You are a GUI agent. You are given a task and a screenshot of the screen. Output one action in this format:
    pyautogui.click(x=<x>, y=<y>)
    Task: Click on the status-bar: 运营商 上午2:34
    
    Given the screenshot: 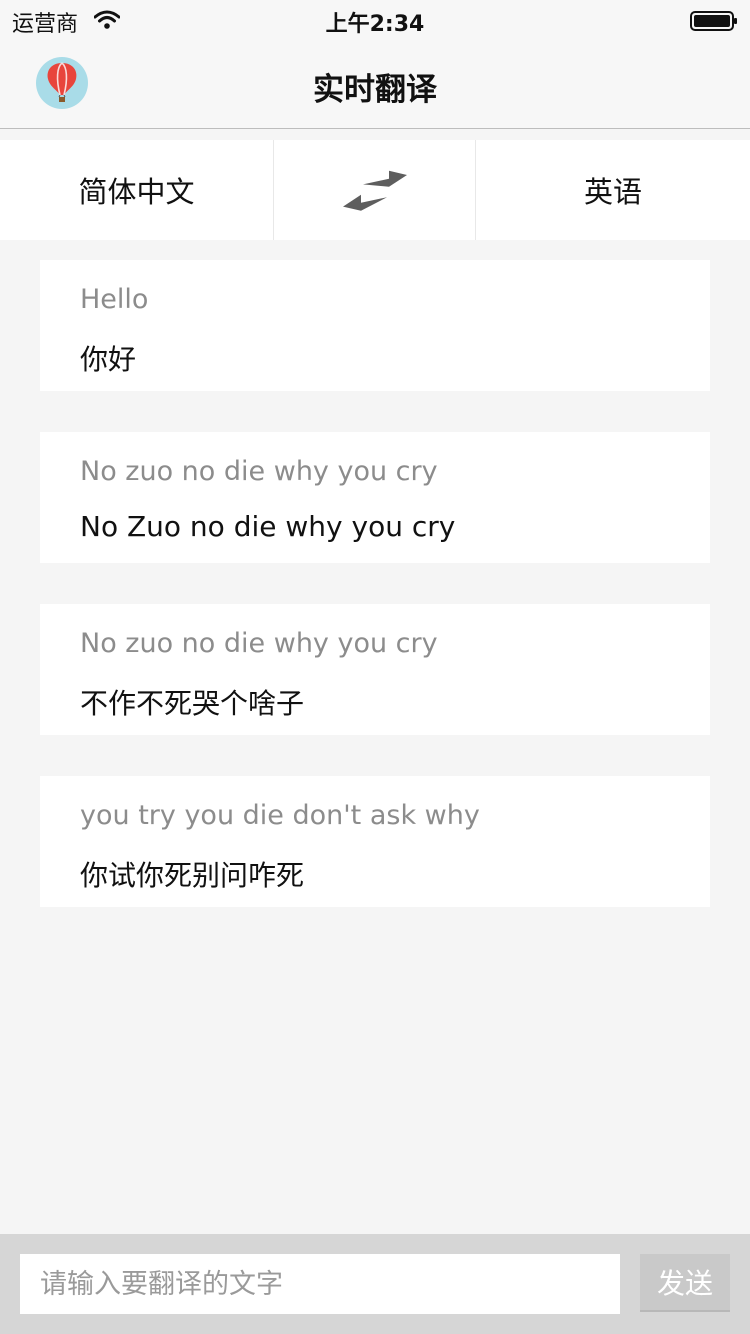 What is the action you would take?
    pyautogui.click(x=375, y=20)
    